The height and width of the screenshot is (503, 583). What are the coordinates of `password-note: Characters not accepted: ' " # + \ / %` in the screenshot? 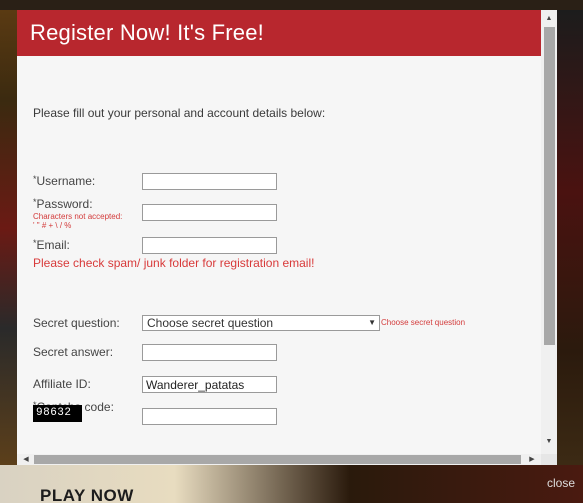 It's located at (78, 221).